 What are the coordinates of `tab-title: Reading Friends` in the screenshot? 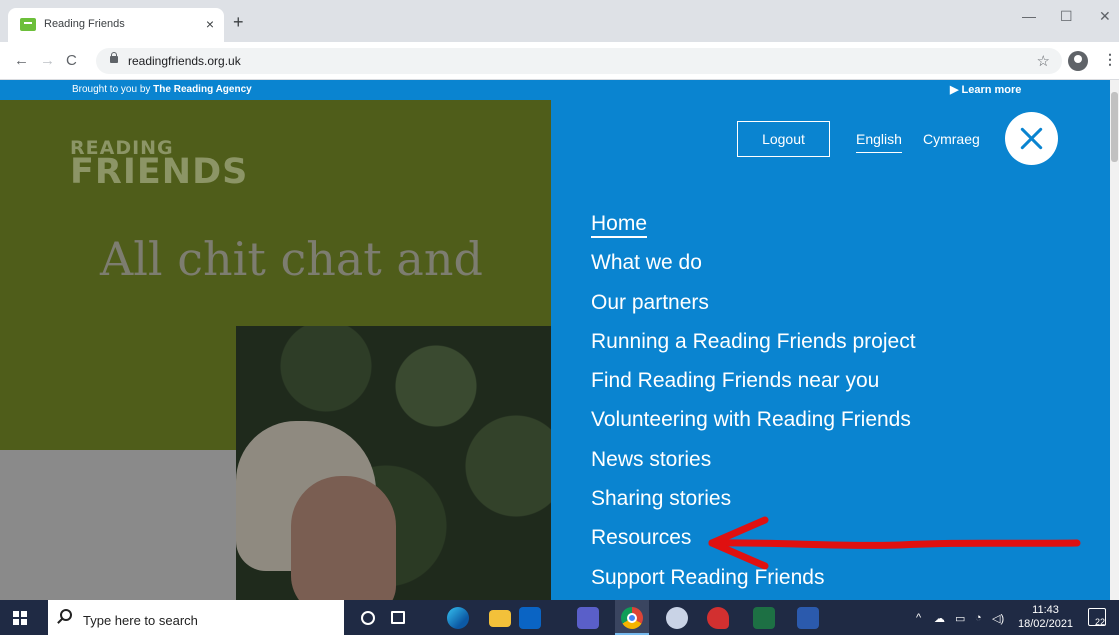 It's located at (84, 24).